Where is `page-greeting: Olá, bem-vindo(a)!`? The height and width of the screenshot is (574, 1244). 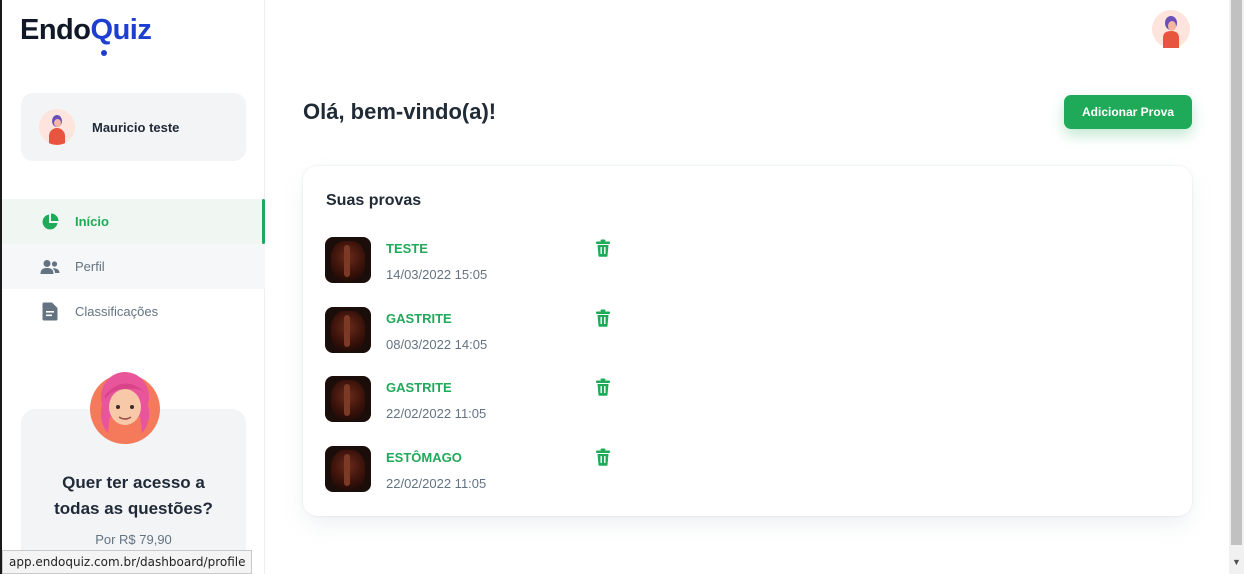
page-greeting: Olá, bem-vindo(a)! is located at coordinates (400, 111).